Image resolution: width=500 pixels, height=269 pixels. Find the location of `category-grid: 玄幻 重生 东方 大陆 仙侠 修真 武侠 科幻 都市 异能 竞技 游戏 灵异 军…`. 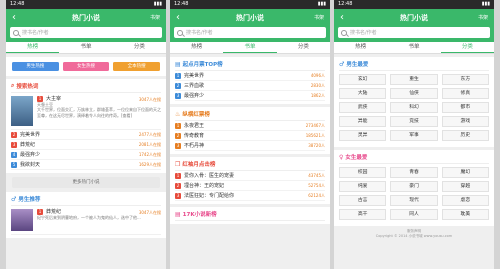

category-grid: 玄幻 重生 东方 大陆 仙侠 修真 武侠 科幻 都市 异能 竞技 游戏 灵异 军… is located at coordinates (414, 107).